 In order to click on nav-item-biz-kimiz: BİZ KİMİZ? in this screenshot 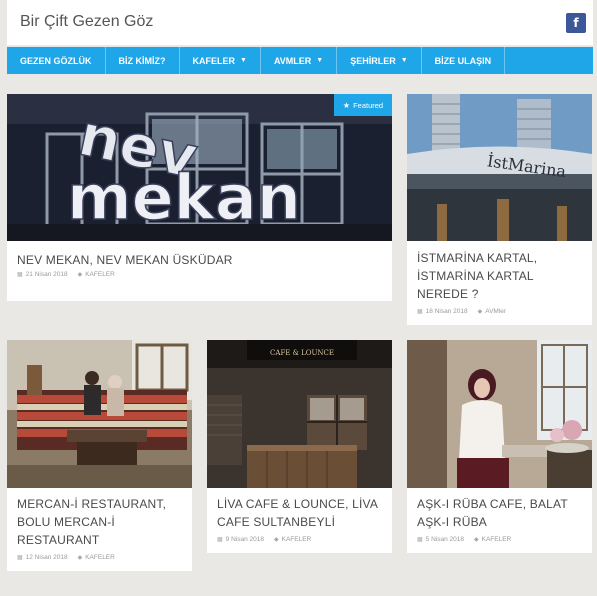, I will do `click(143, 60)`.